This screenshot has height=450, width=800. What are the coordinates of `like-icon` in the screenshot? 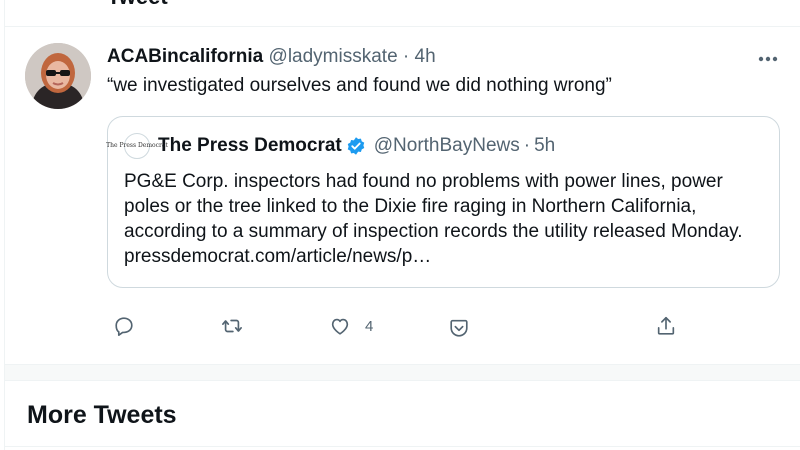 It's located at (340, 326).